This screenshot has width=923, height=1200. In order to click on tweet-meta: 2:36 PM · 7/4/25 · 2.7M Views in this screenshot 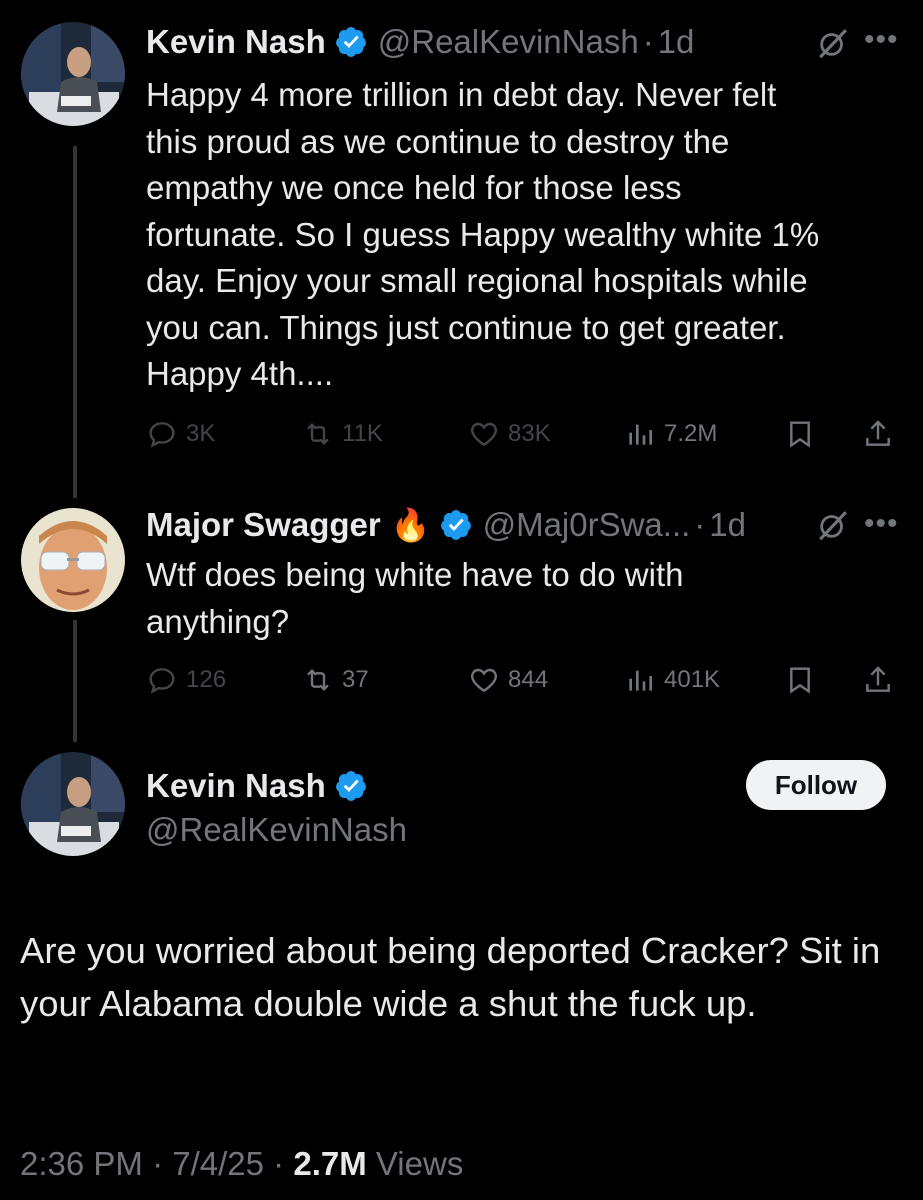, I will do `click(241, 1164)`.